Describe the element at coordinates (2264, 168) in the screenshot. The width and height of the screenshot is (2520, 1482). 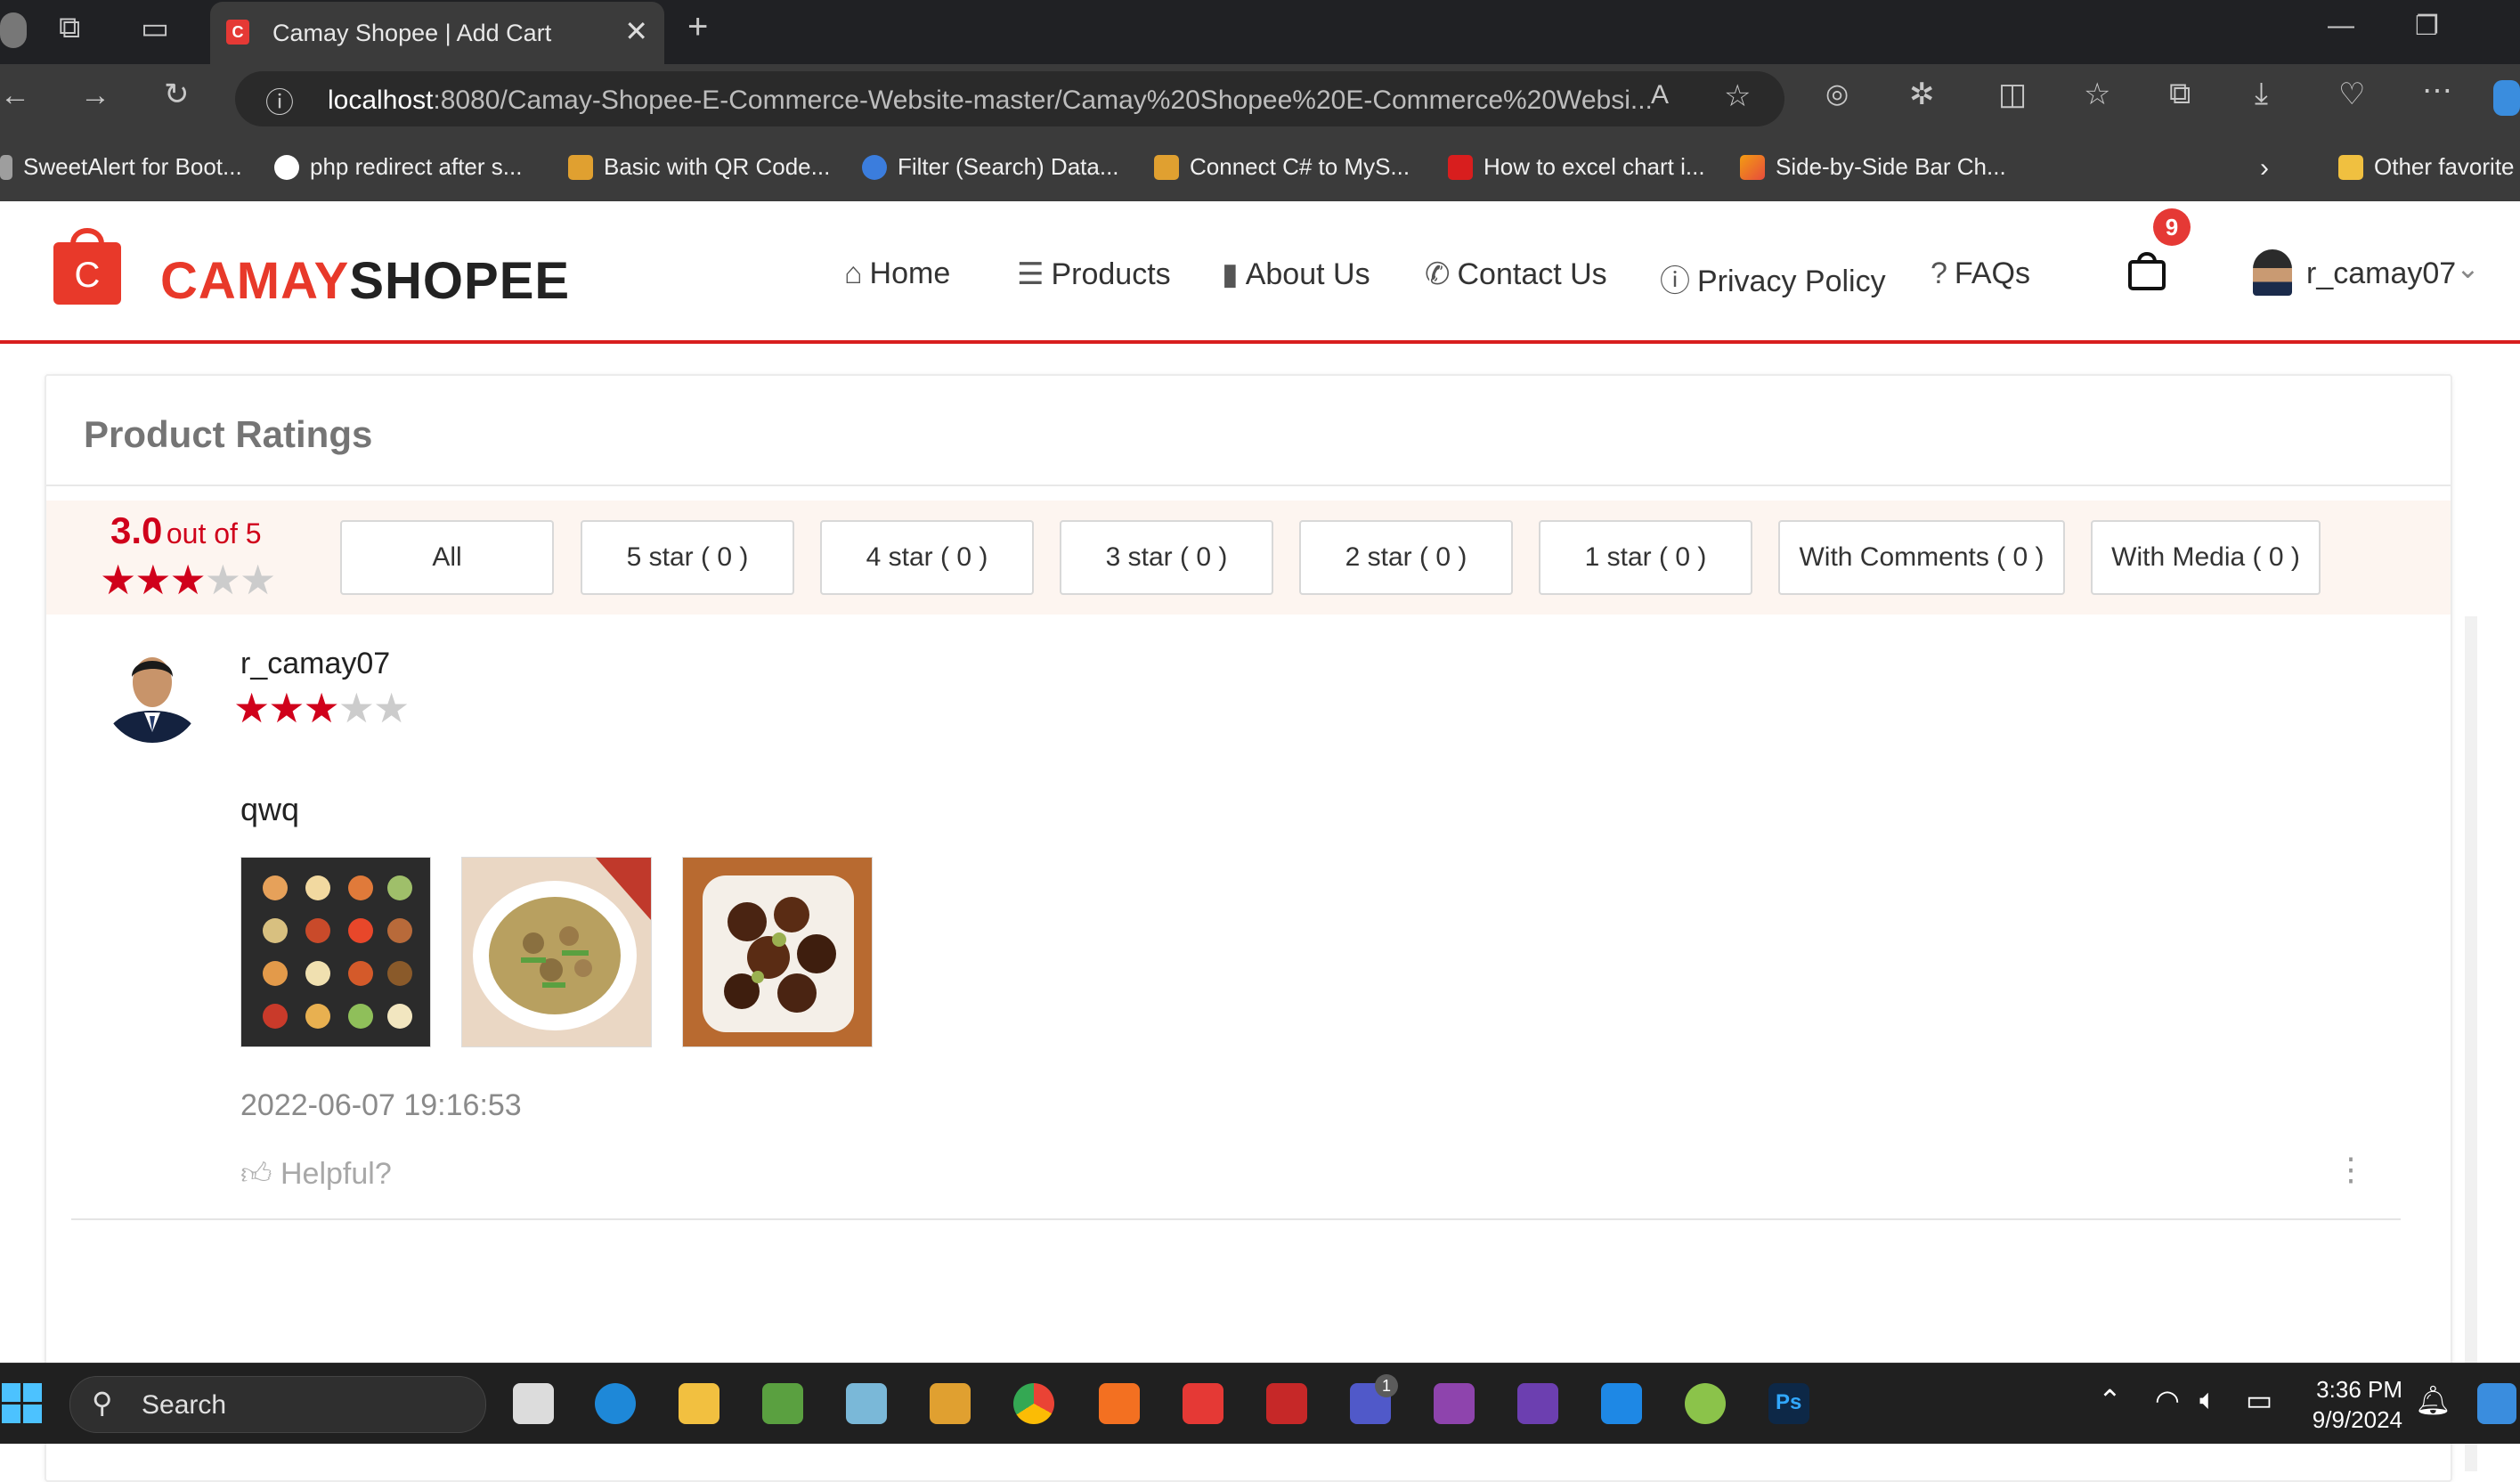
I see `more-bookmarks-icon: ›` at that location.